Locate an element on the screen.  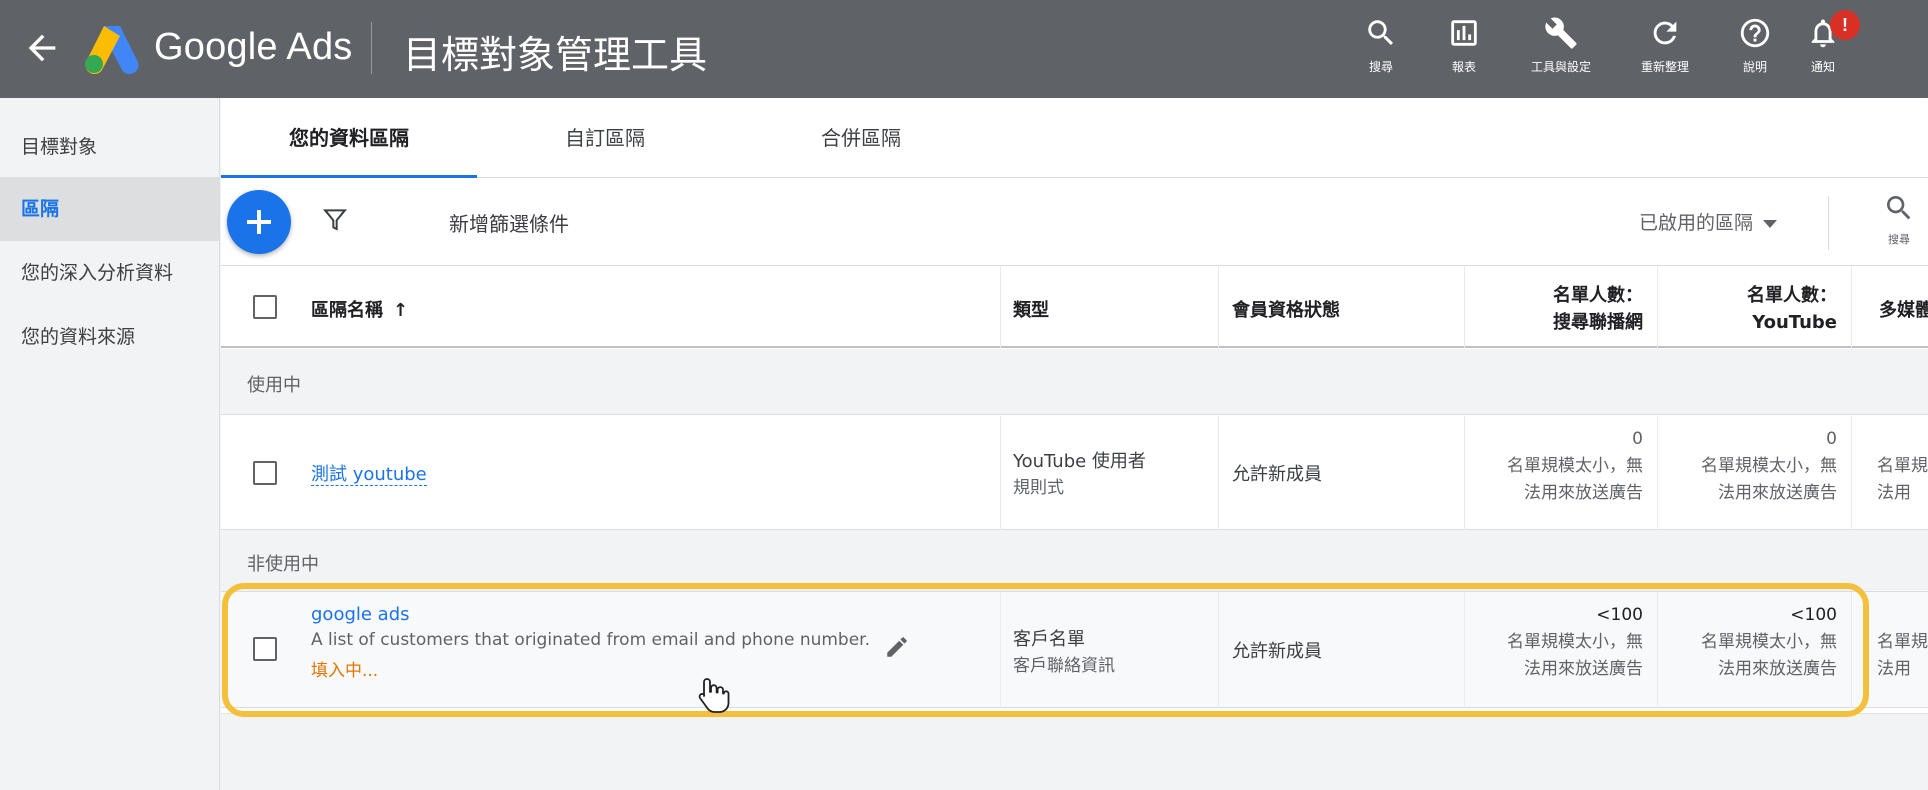
segment-name-text: google ads is located at coordinates (360, 614).